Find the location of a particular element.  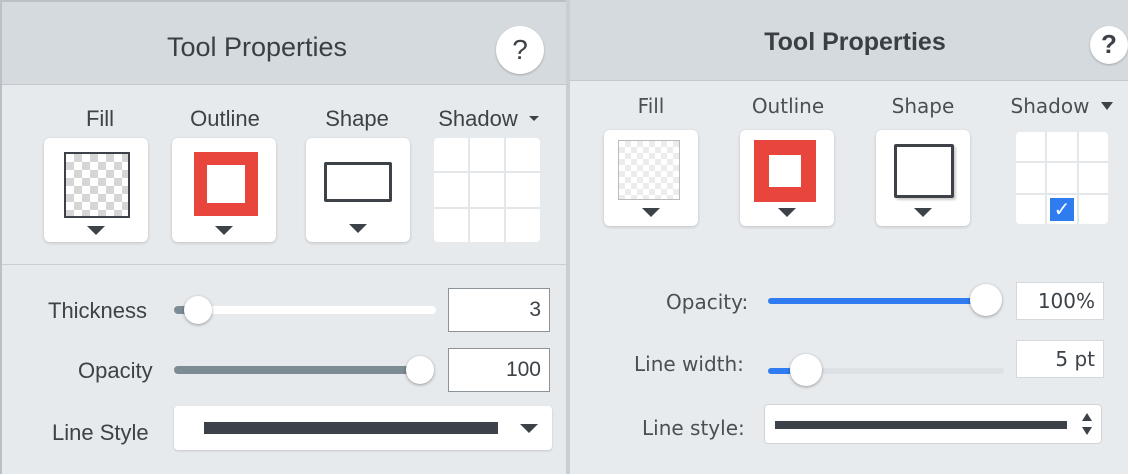

thickness-slider-track is located at coordinates (305, 310).